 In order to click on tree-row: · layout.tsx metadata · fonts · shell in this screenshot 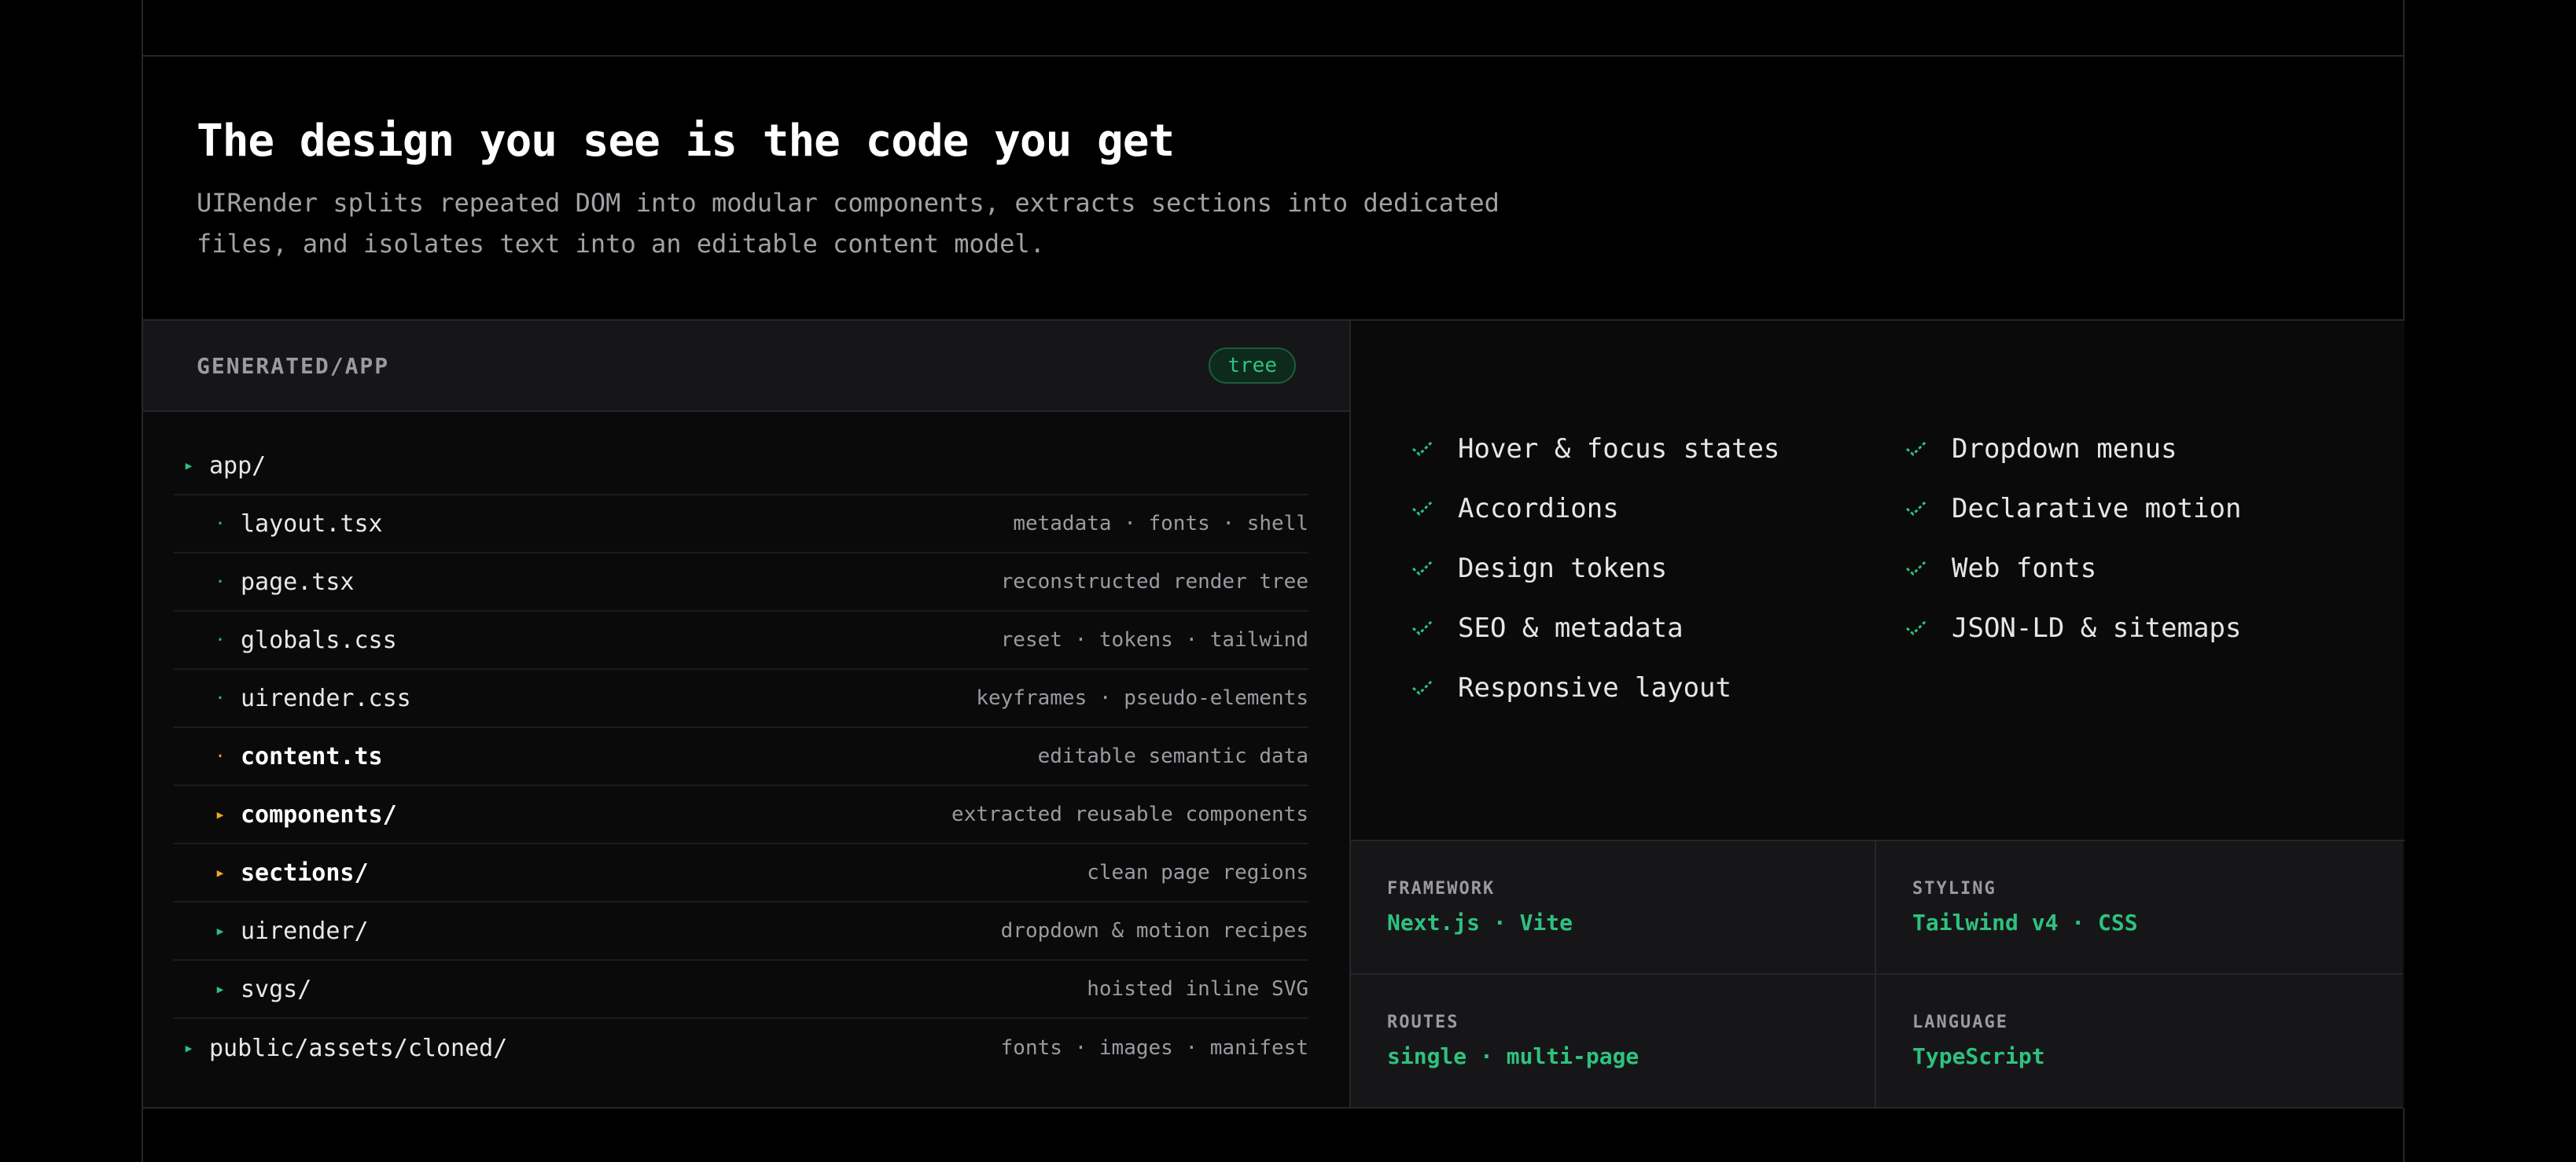, I will do `click(741, 524)`.